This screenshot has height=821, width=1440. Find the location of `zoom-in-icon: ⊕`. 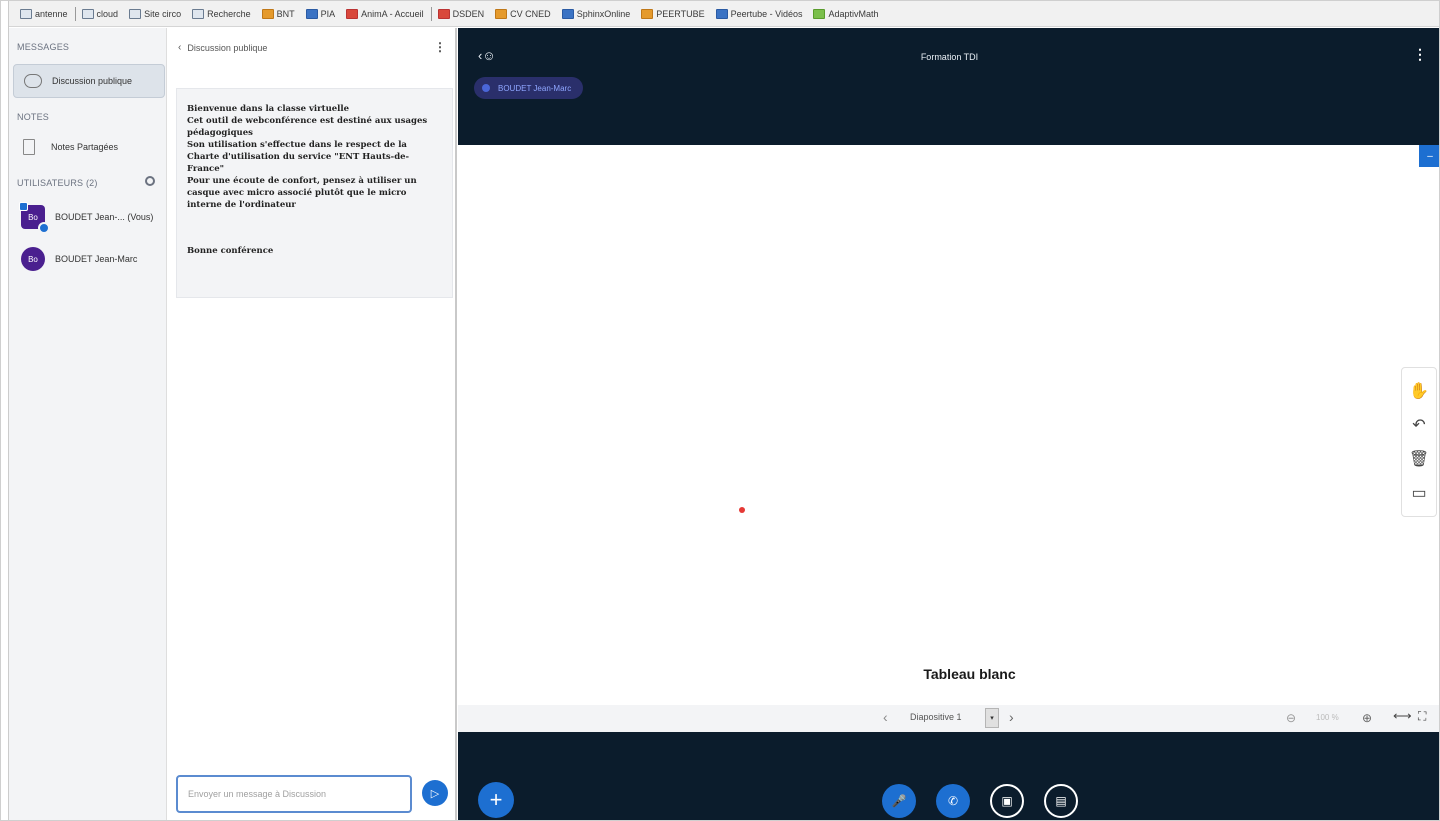

zoom-in-icon: ⊕ is located at coordinates (1367, 718).